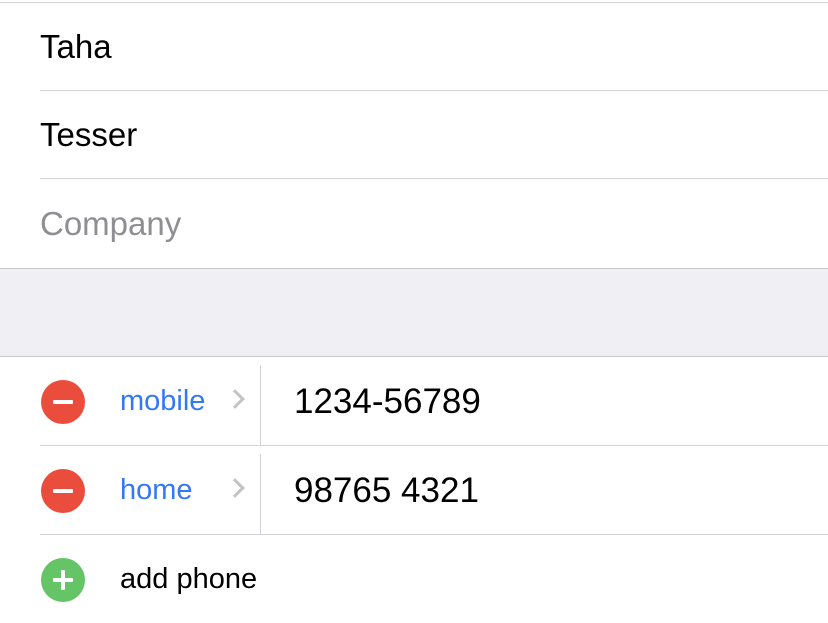 The width and height of the screenshot is (828, 623). I want to click on phone-number-field-mobile, so click(554, 401).